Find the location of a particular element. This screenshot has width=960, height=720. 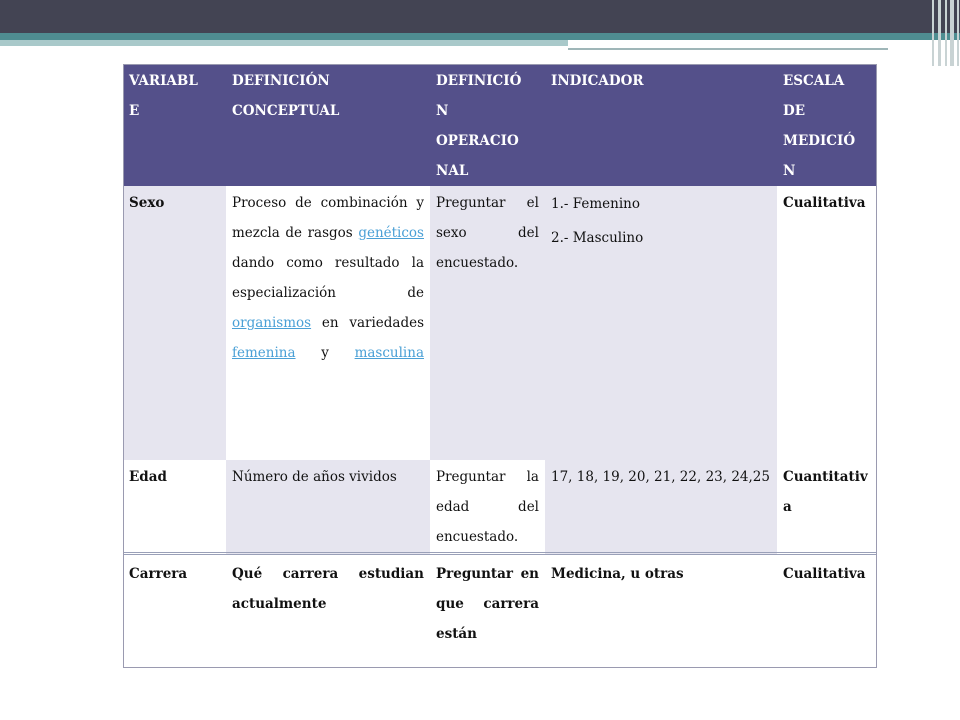

link-geneticos: genéticos is located at coordinates (391, 233).